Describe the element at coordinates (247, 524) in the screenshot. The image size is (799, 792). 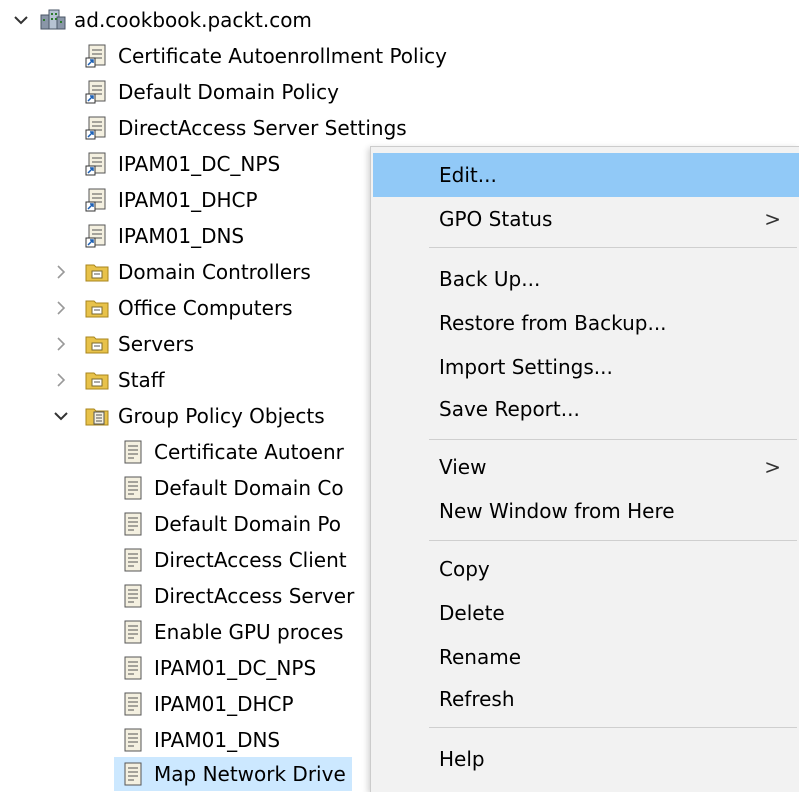
I see `tree-node-label: Default Domain Po` at that location.